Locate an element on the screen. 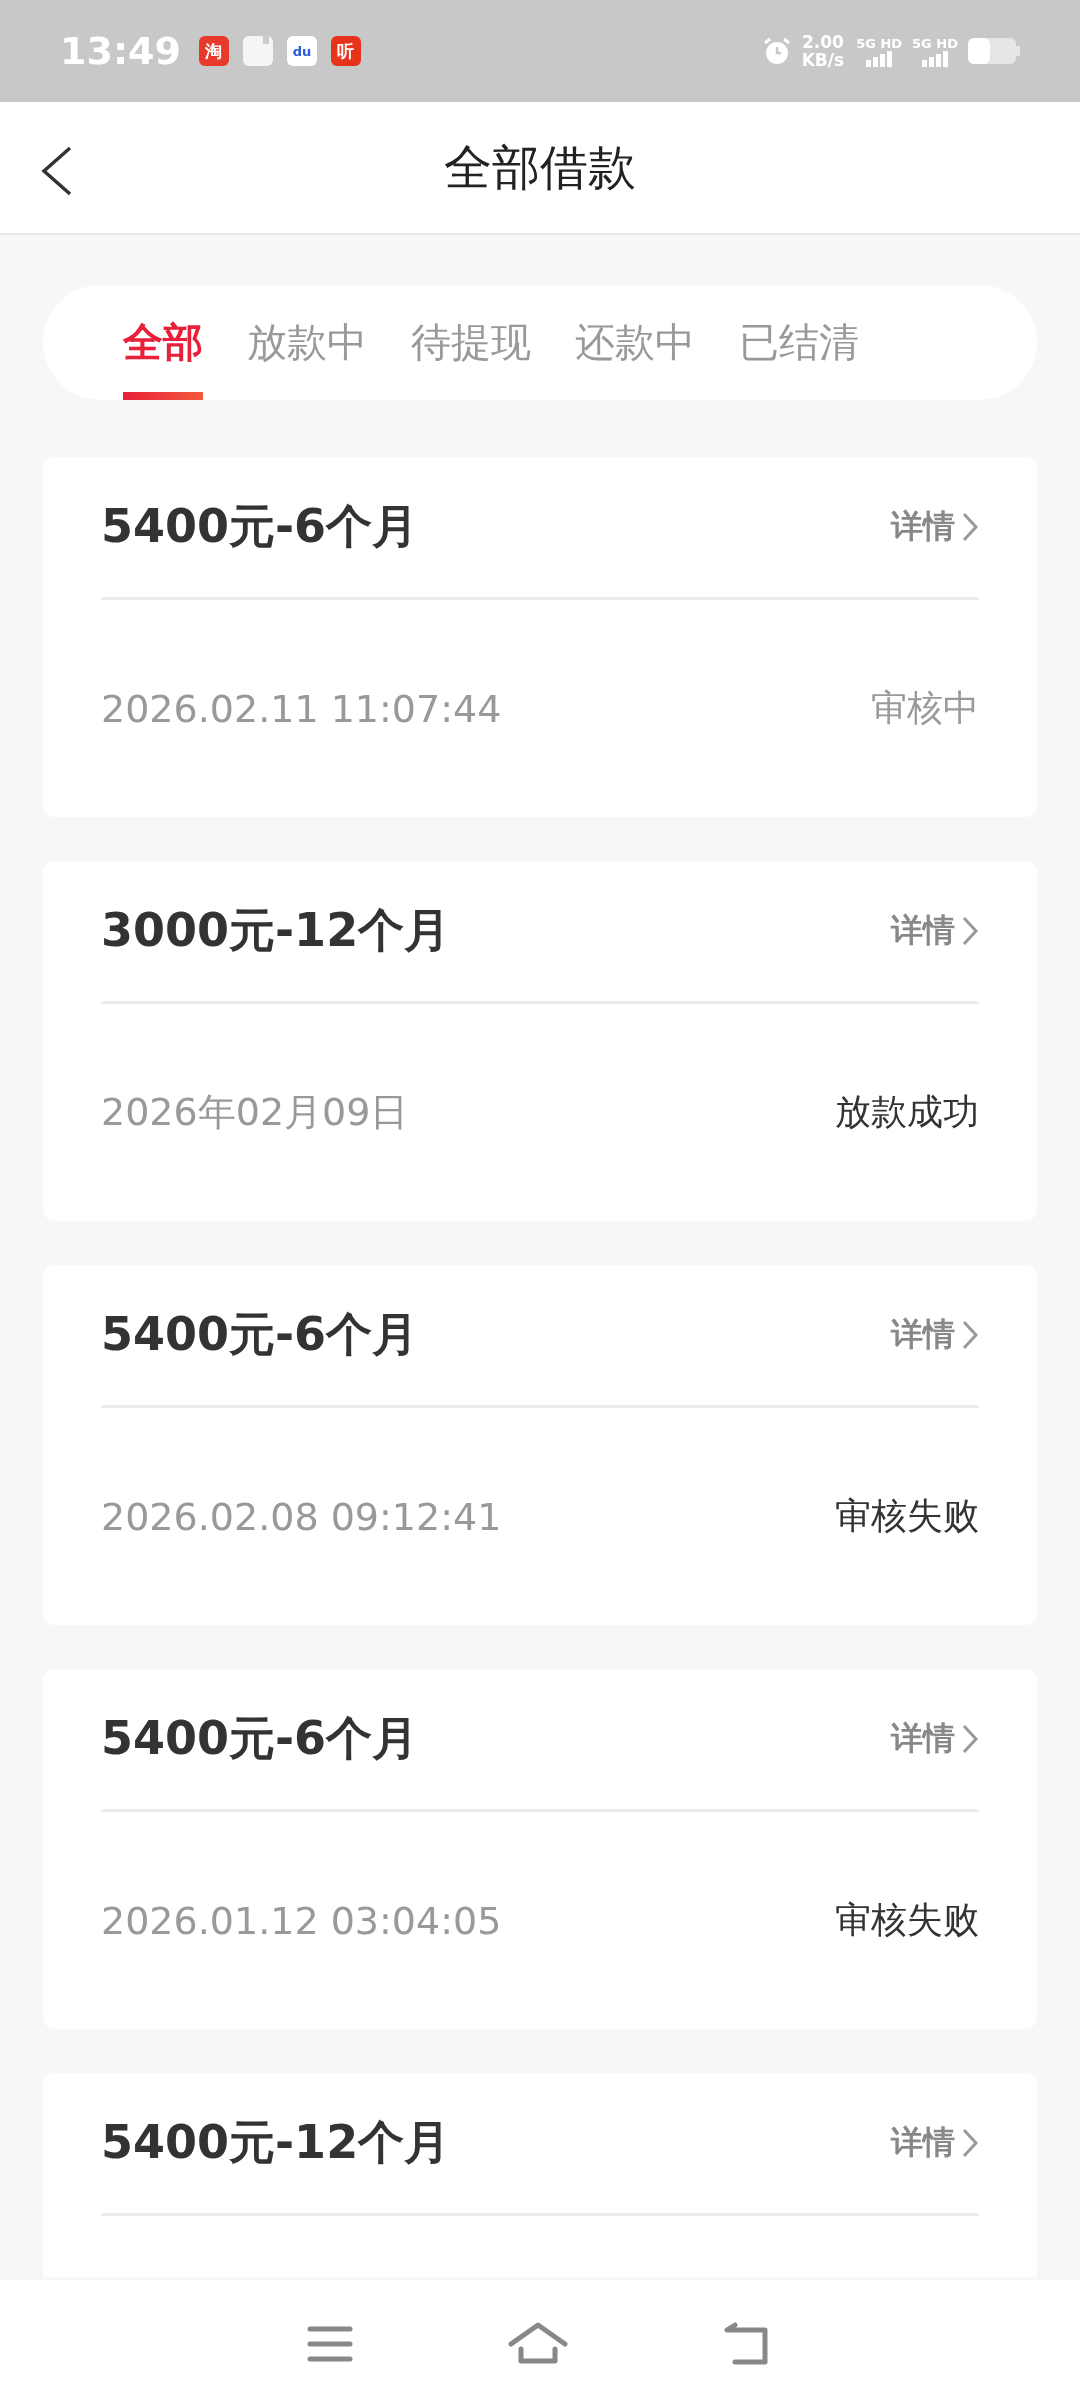  loan-date: 2026年02月09日 is located at coordinates (255, 1112).